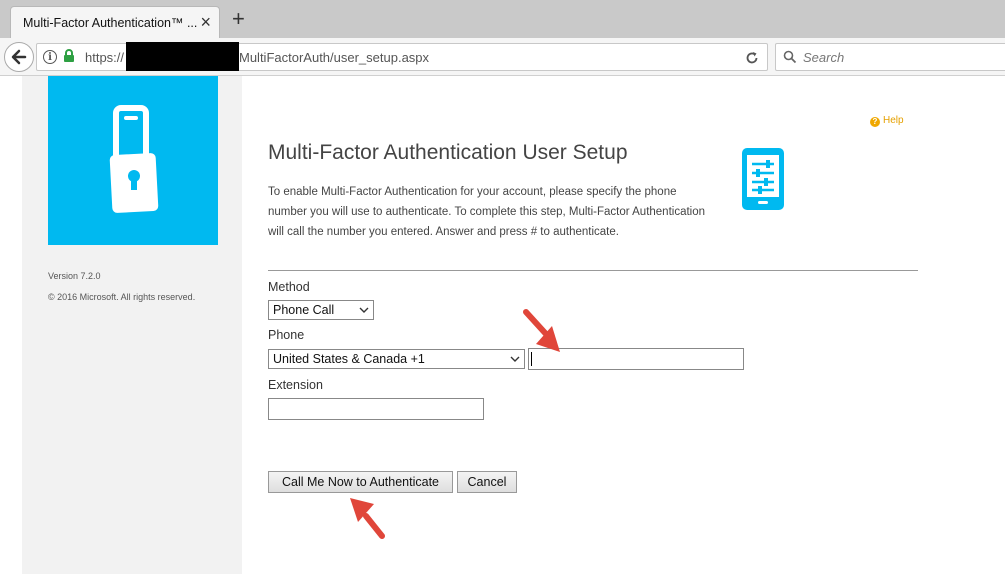 The height and width of the screenshot is (574, 1005). What do you see at coordinates (376, 409) in the screenshot?
I see `extension-input` at bounding box center [376, 409].